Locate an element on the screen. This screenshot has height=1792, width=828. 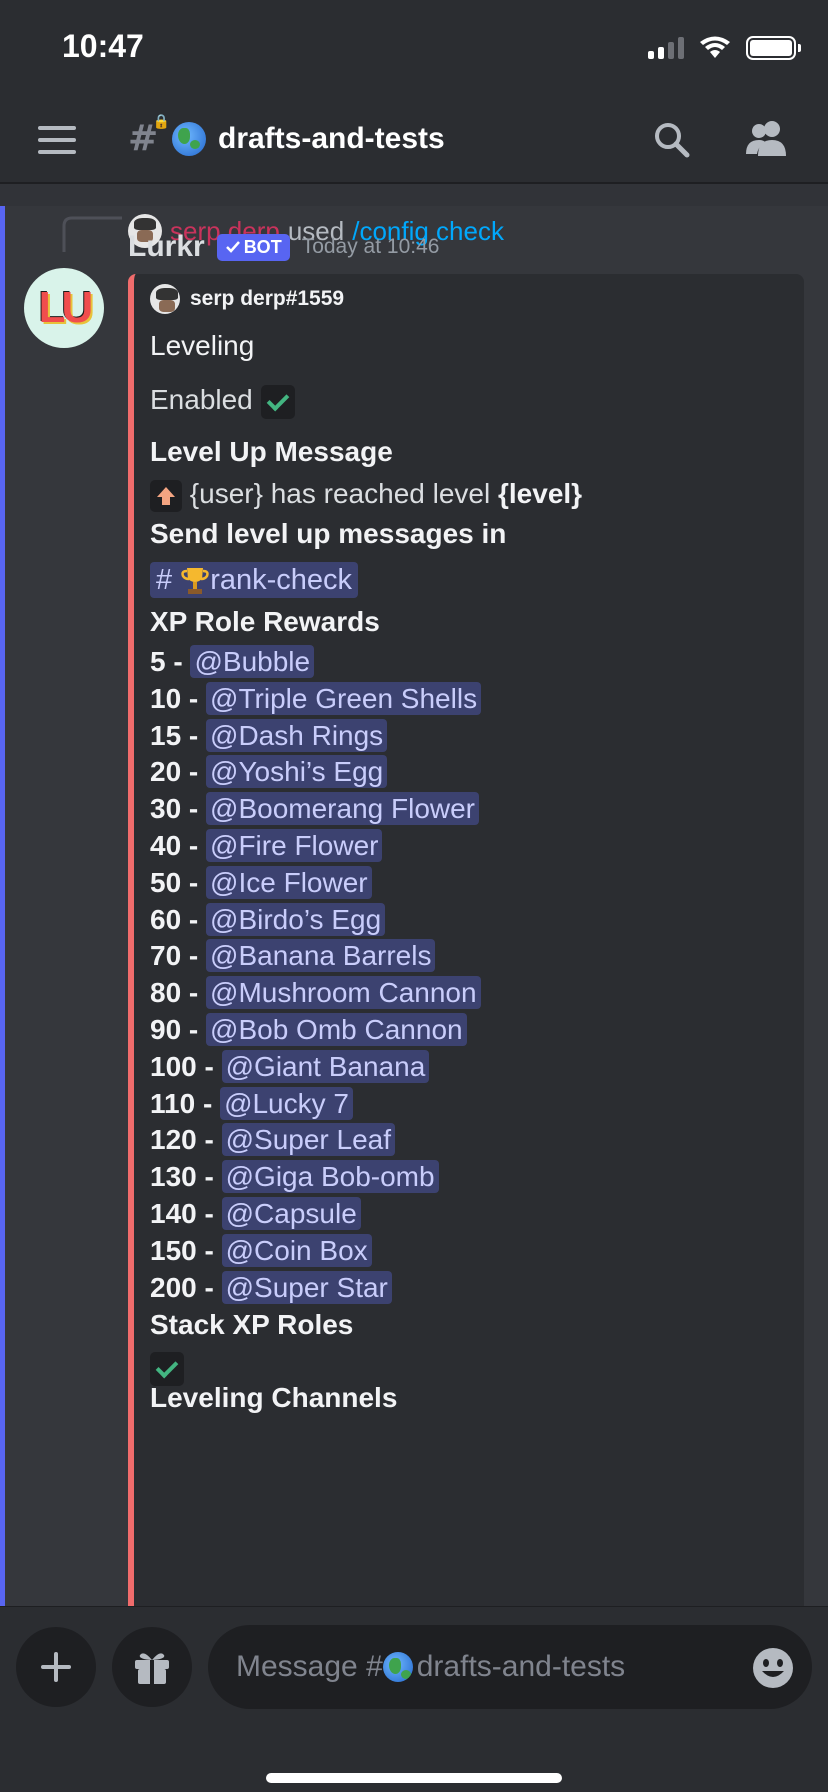
role-mention: @Banana Barrels is located at coordinates (321, 956).